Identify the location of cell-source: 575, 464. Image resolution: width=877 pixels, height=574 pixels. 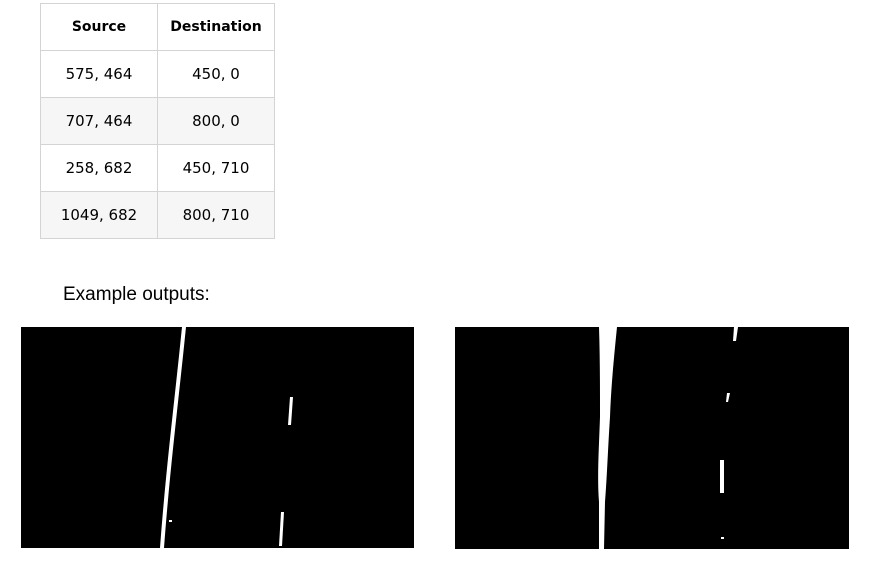
(99, 74).